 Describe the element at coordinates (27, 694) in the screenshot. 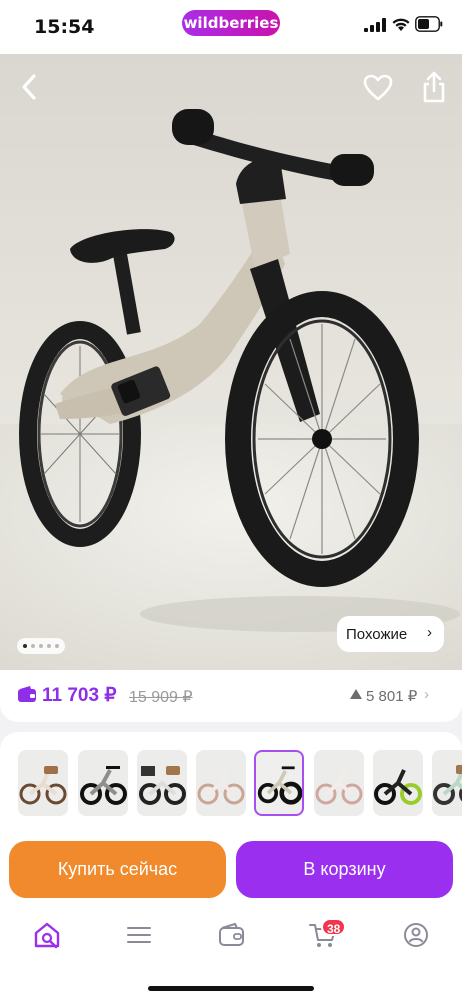

I see `wallet-icon` at that location.